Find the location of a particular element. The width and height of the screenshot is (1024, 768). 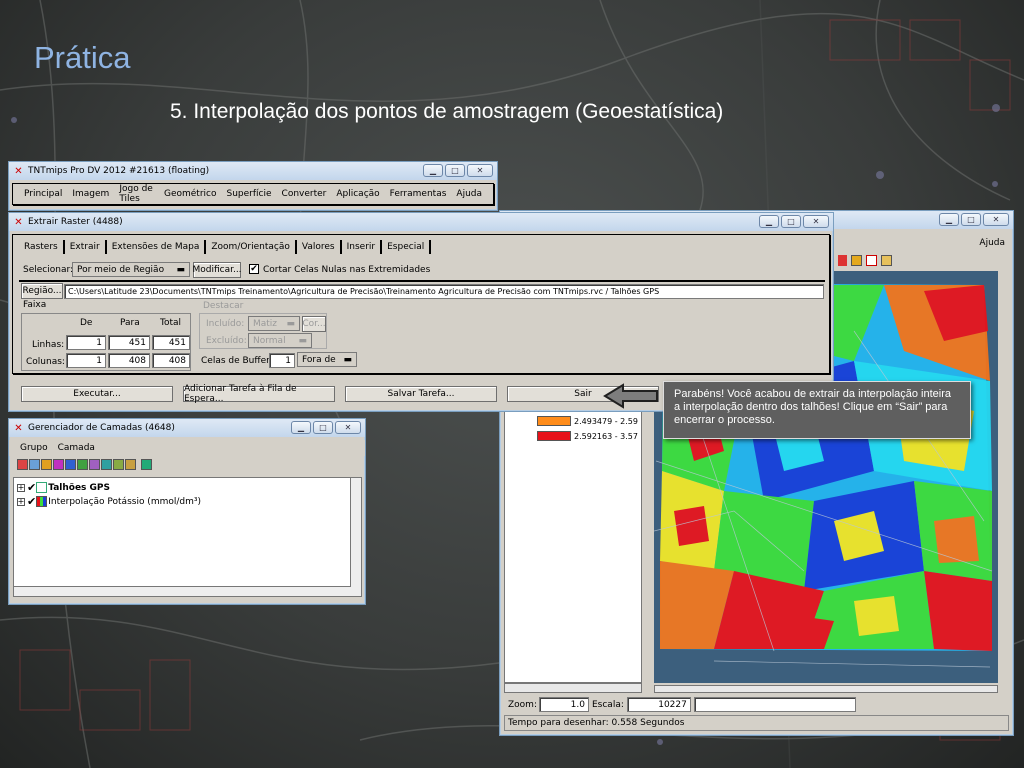

linhas-de-field: 1 is located at coordinates (86, 342).